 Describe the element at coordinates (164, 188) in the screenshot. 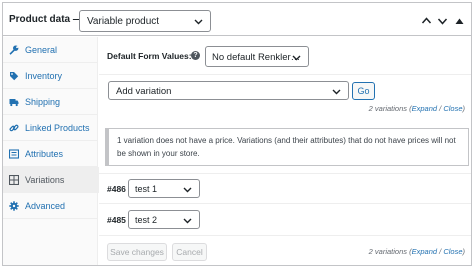

I see `variation-attribute-select: test 1` at that location.